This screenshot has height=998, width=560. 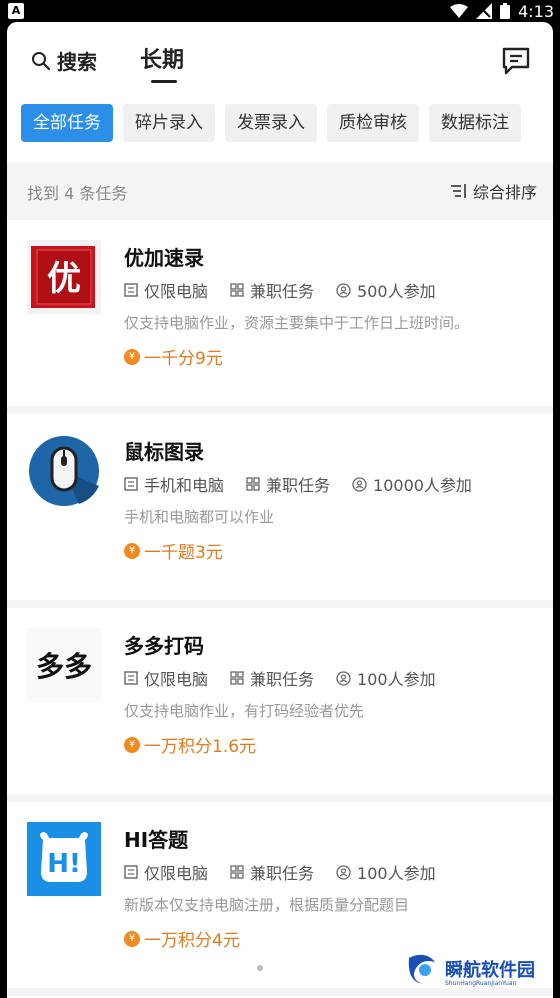 What do you see at coordinates (64, 864) in the screenshot?
I see `logo-text: H!` at bounding box center [64, 864].